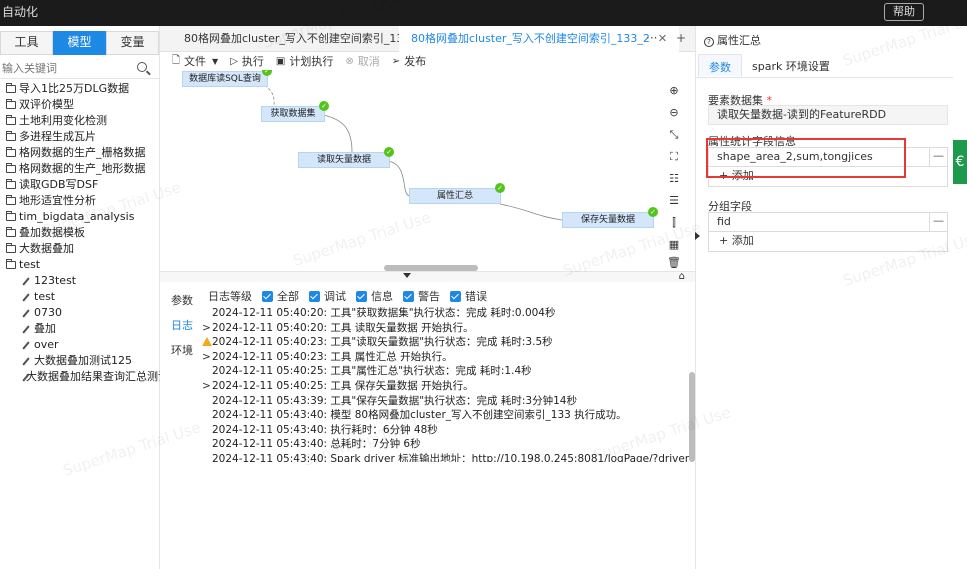 The height and width of the screenshot is (569, 967). What do you see at coordinates (79, 137) in the screenshot?
I see `tree-folder: 多进程生成瓦片` at bounding box center [79, 137].